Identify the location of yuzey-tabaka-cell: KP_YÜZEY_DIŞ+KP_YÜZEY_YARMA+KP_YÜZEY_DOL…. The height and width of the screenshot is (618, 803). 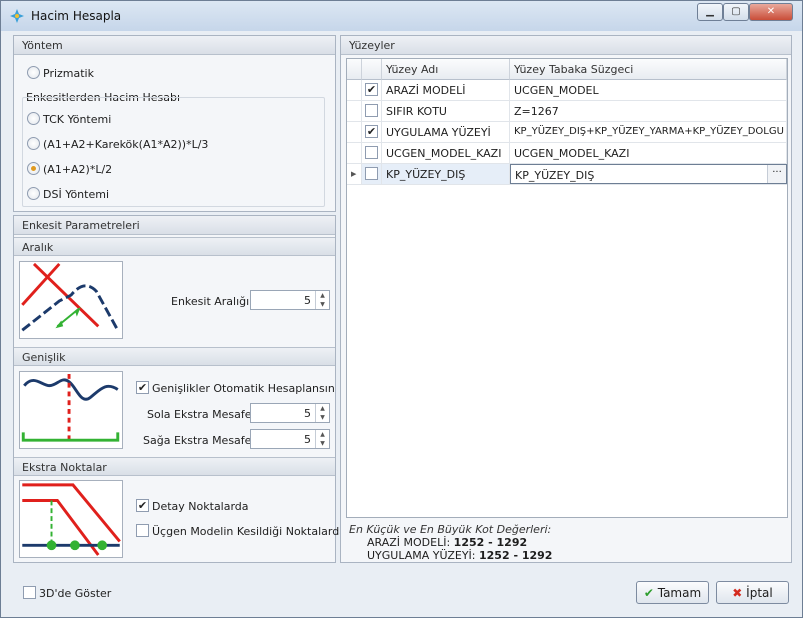
(648, 132).